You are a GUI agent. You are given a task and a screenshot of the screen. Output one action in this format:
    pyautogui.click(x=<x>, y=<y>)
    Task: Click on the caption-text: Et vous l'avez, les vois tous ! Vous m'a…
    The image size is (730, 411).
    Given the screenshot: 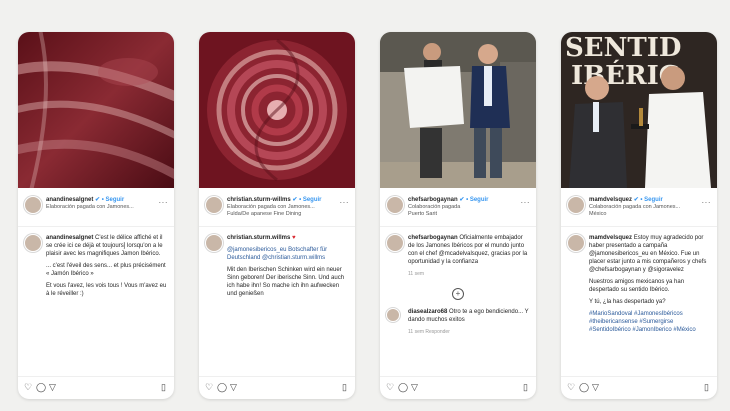 What is the action you would take?
    pyautogui.click(x=106, y=290)
    